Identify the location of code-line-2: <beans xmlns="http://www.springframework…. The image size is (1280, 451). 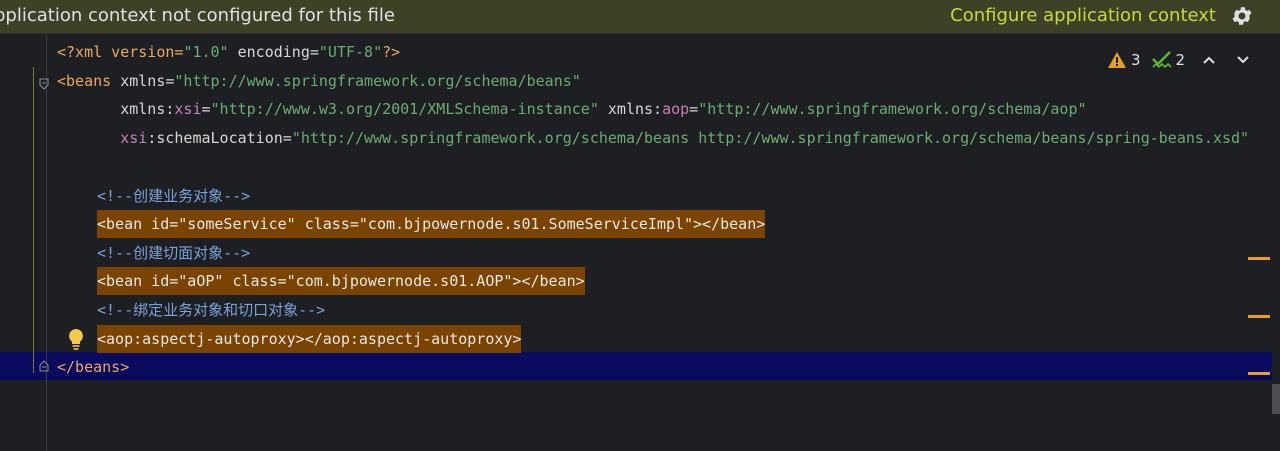
(319, 81).